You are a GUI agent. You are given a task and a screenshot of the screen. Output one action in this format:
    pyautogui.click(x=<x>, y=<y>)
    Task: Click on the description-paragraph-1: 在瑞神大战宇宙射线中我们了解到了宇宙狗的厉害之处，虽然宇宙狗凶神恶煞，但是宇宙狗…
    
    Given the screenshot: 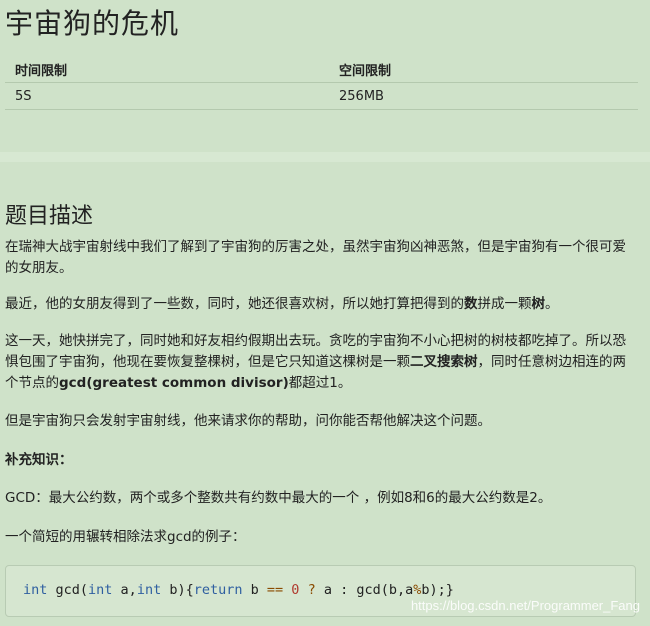 What is the action you would take?
    pyautogui.click(x=315, y=257)
    